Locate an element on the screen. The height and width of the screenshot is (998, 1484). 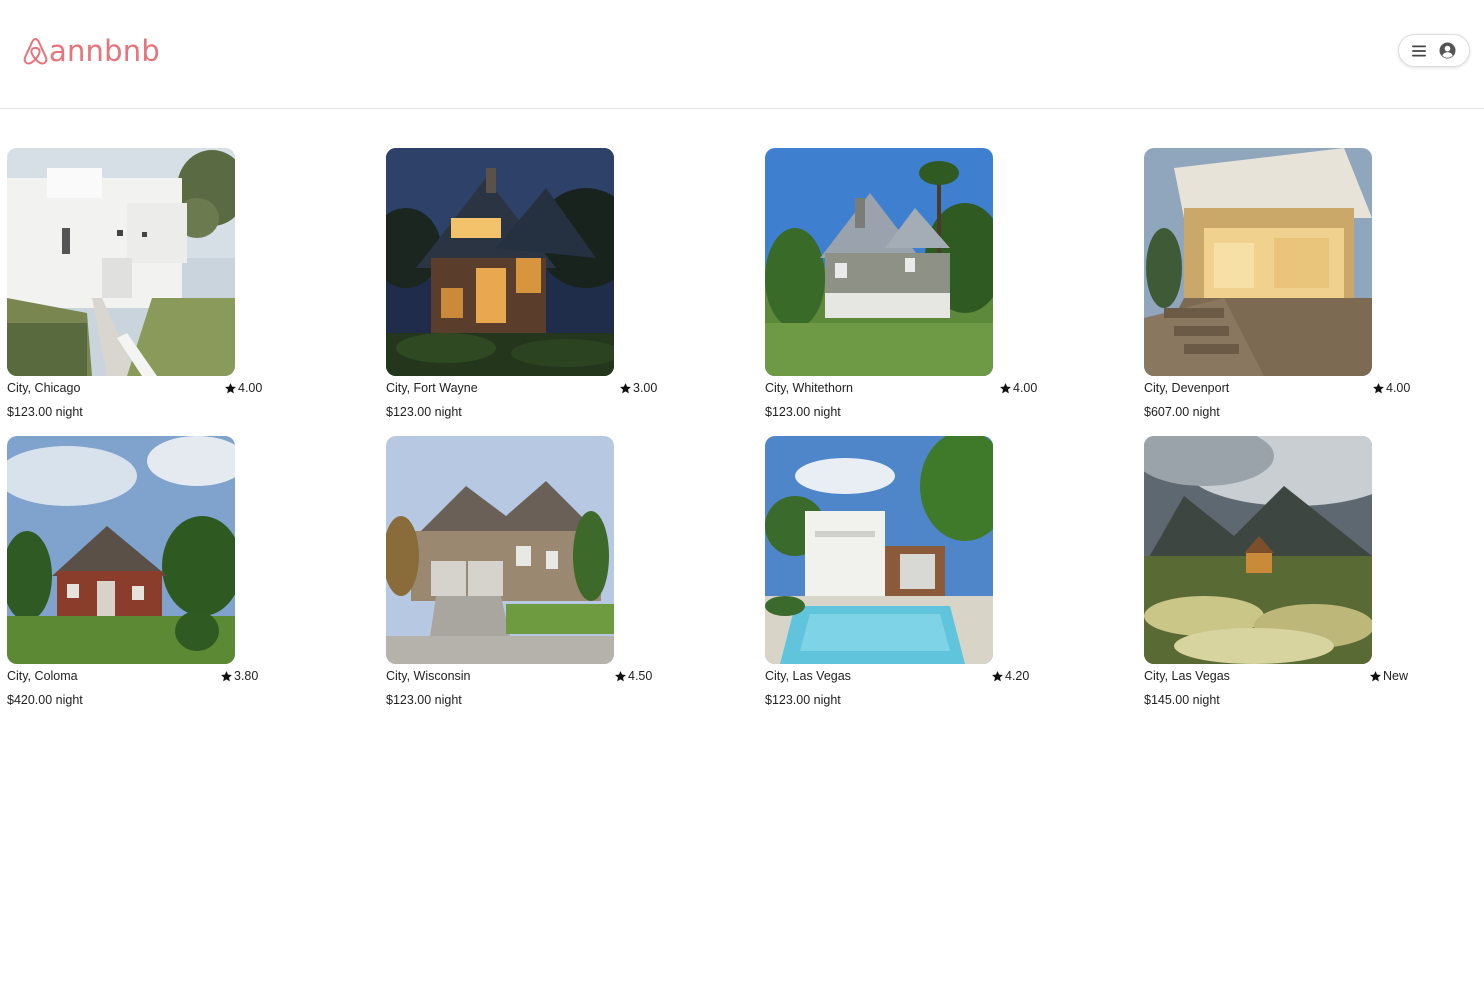
listing-price: $607.00 night is located at coordinates (1182, 412).